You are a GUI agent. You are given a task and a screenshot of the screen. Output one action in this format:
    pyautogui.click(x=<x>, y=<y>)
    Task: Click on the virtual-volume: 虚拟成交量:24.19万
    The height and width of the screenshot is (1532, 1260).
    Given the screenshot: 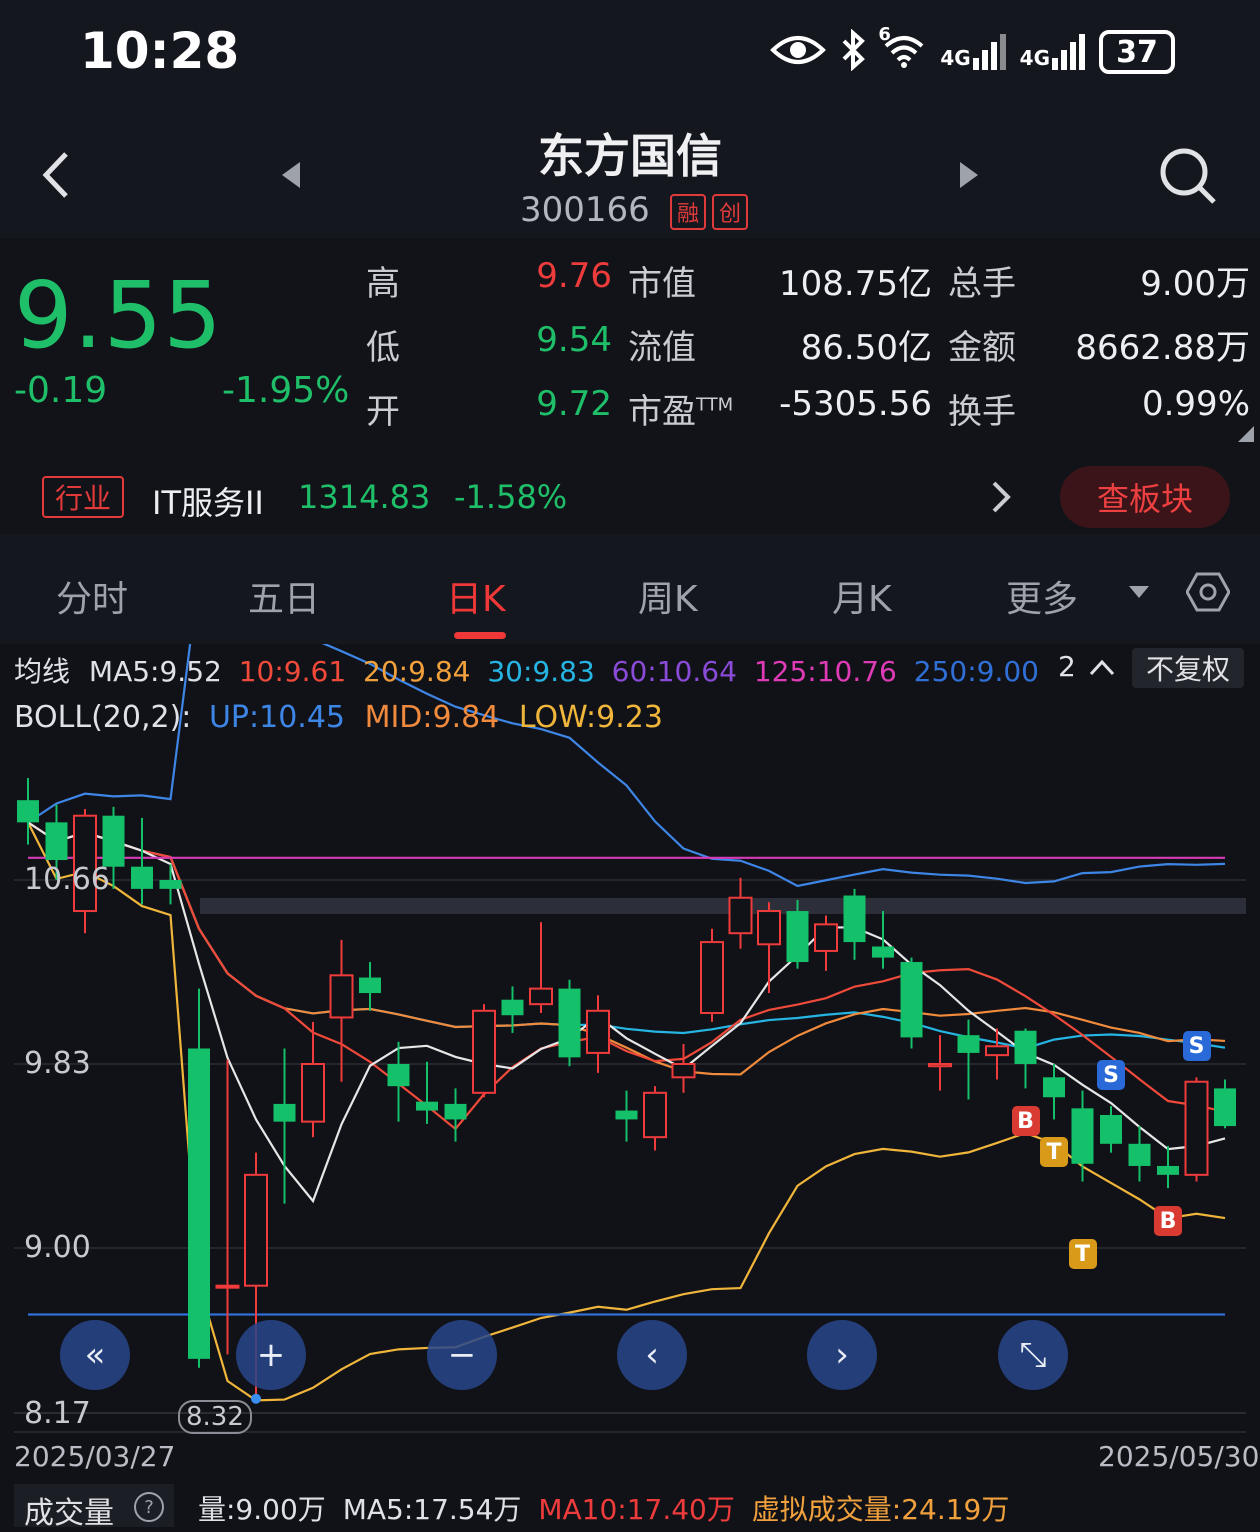 What is the action you would take?
    pyautogui.click(x=880, y=1509)
    